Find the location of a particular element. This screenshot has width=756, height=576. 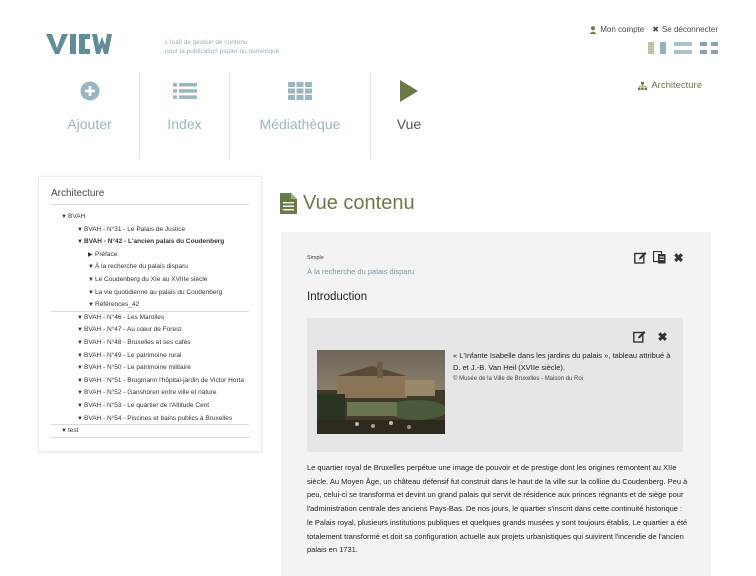

content-actions: ✖ is located at coordinates (659, 258).